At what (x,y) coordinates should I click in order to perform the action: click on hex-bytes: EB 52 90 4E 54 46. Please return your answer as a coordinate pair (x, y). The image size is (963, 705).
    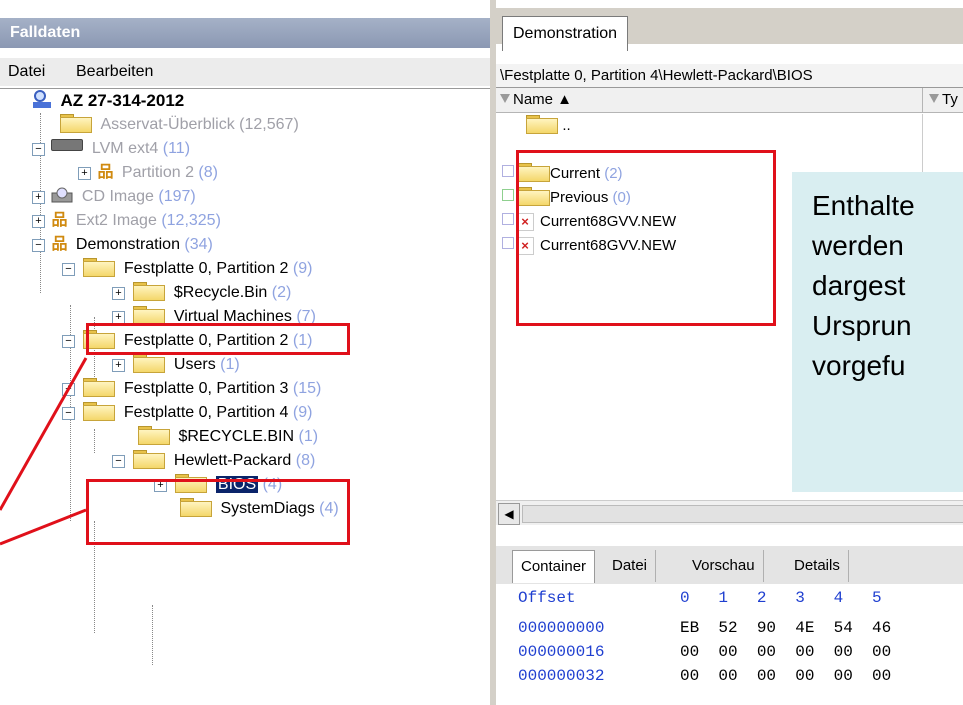
    Looking at the image, I should click on (786, 628).